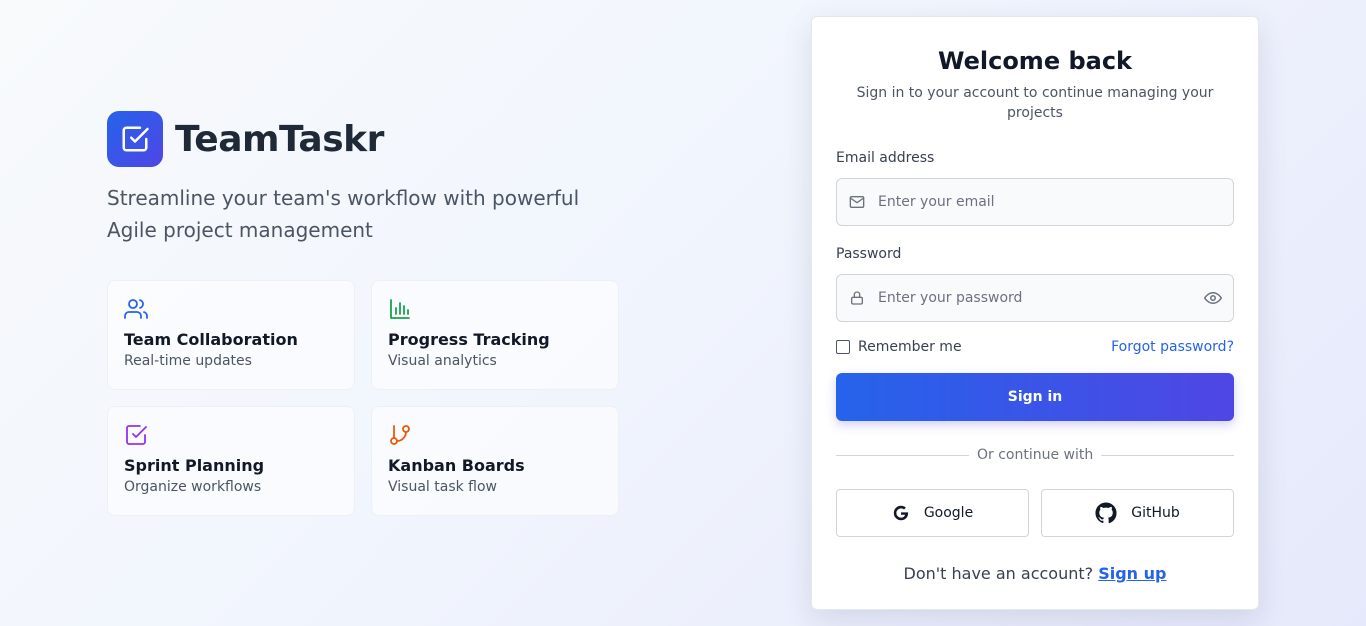  I want to click on feature-subtitle: Visual analytics, so click(442, 361).